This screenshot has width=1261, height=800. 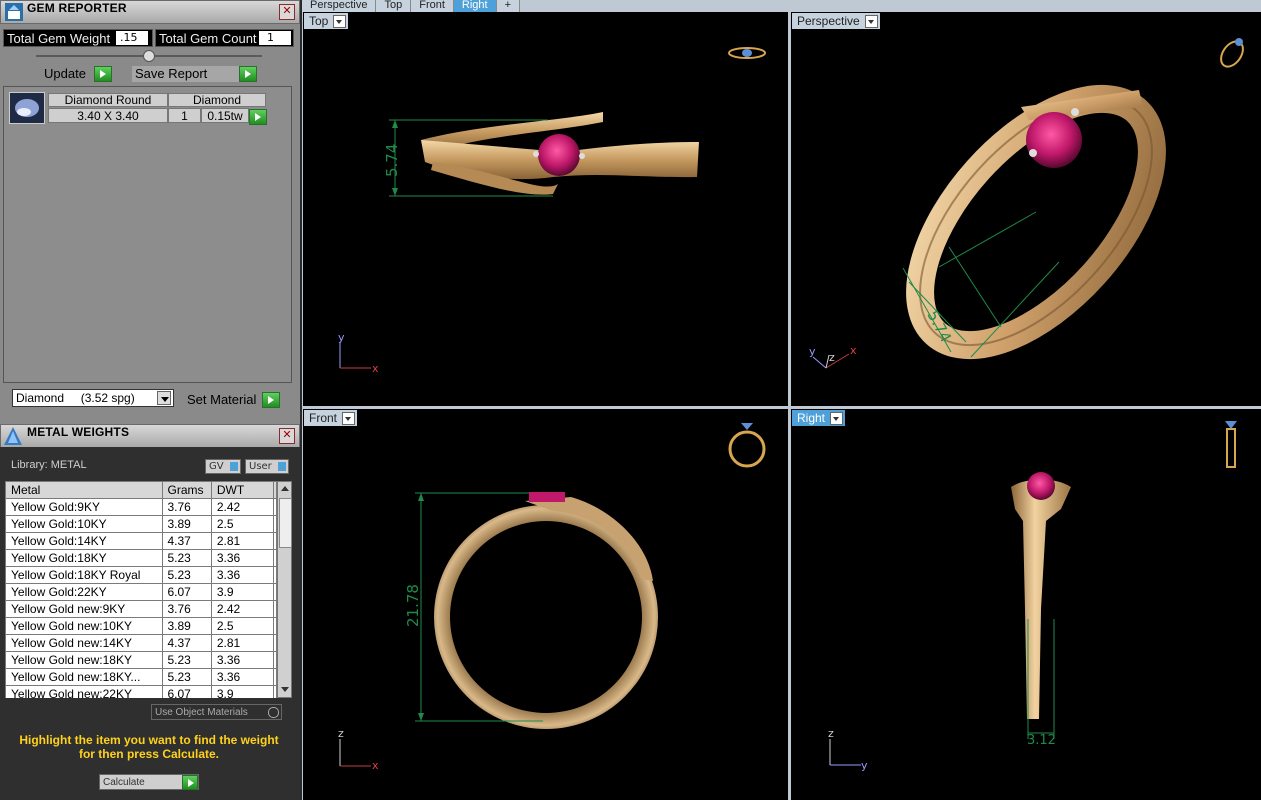 What do you see at coordinates (285, 689) in the screenshot?
I see `scroll-down-icon` at bounding box center [285, 689].